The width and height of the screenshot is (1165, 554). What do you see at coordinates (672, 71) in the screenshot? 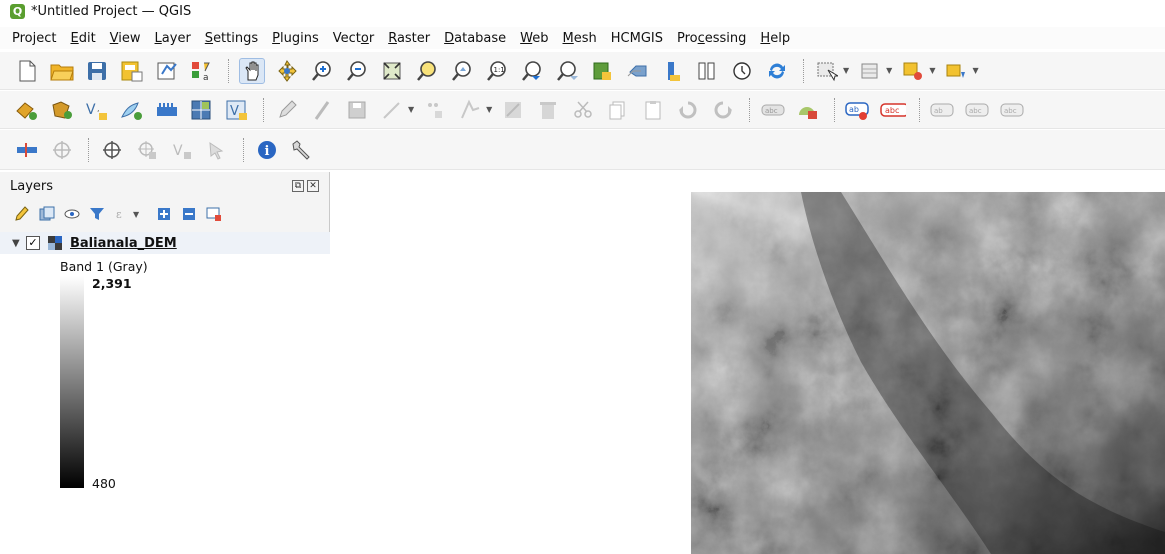
I see `new-map-view-icon` at bounding box center [672, 71].